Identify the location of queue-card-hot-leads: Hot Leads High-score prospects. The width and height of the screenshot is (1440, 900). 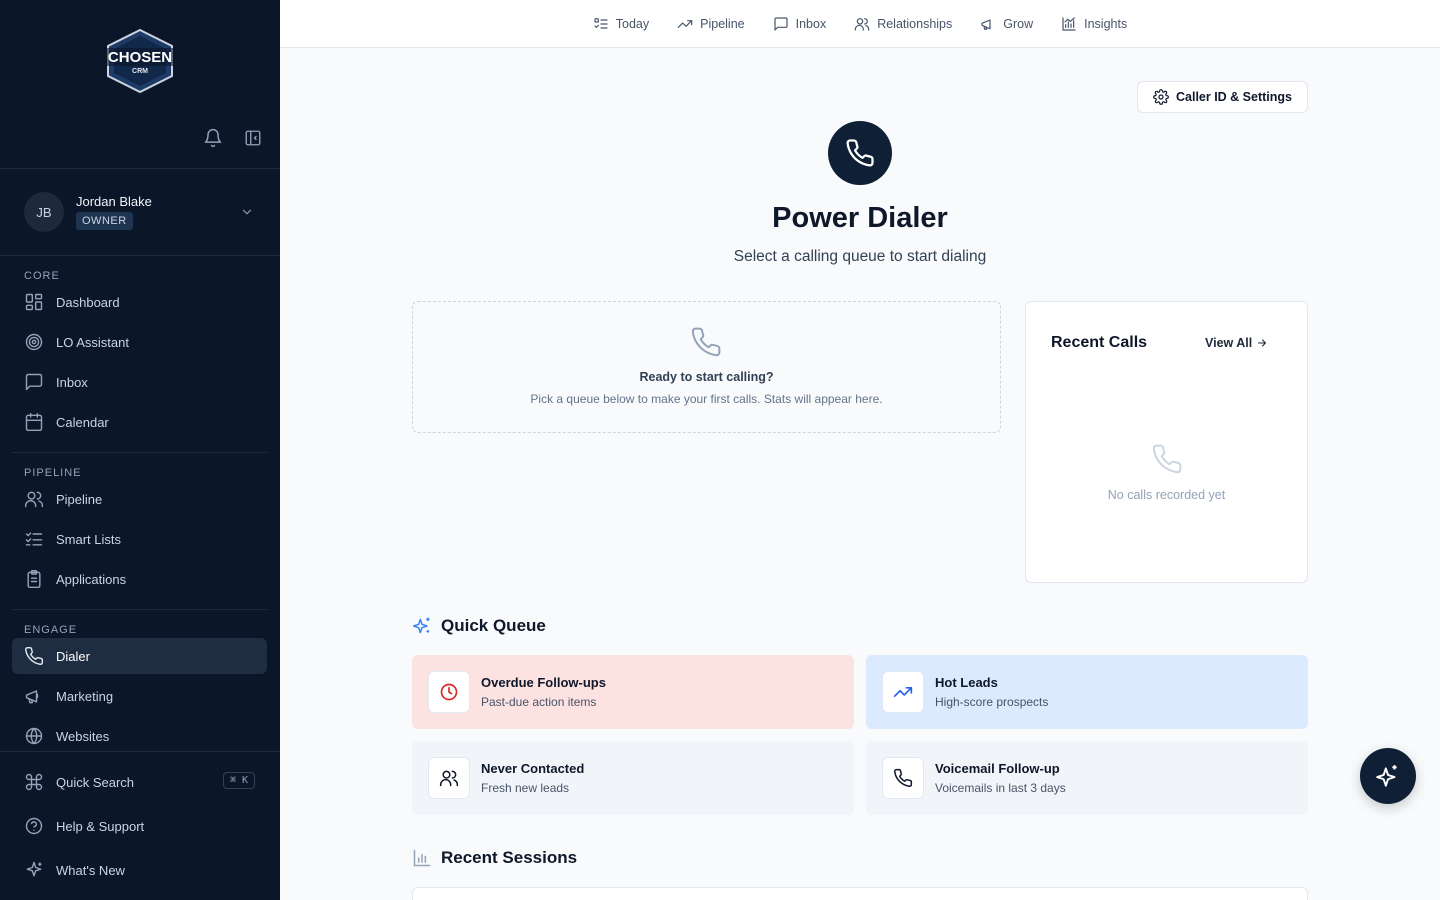
(1087, 692).